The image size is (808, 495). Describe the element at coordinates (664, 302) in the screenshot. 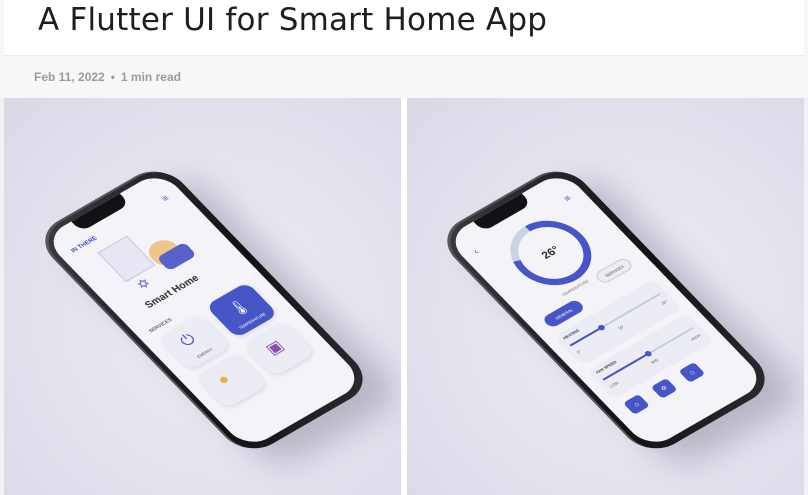

I see `tick-label: 30°` at that location.